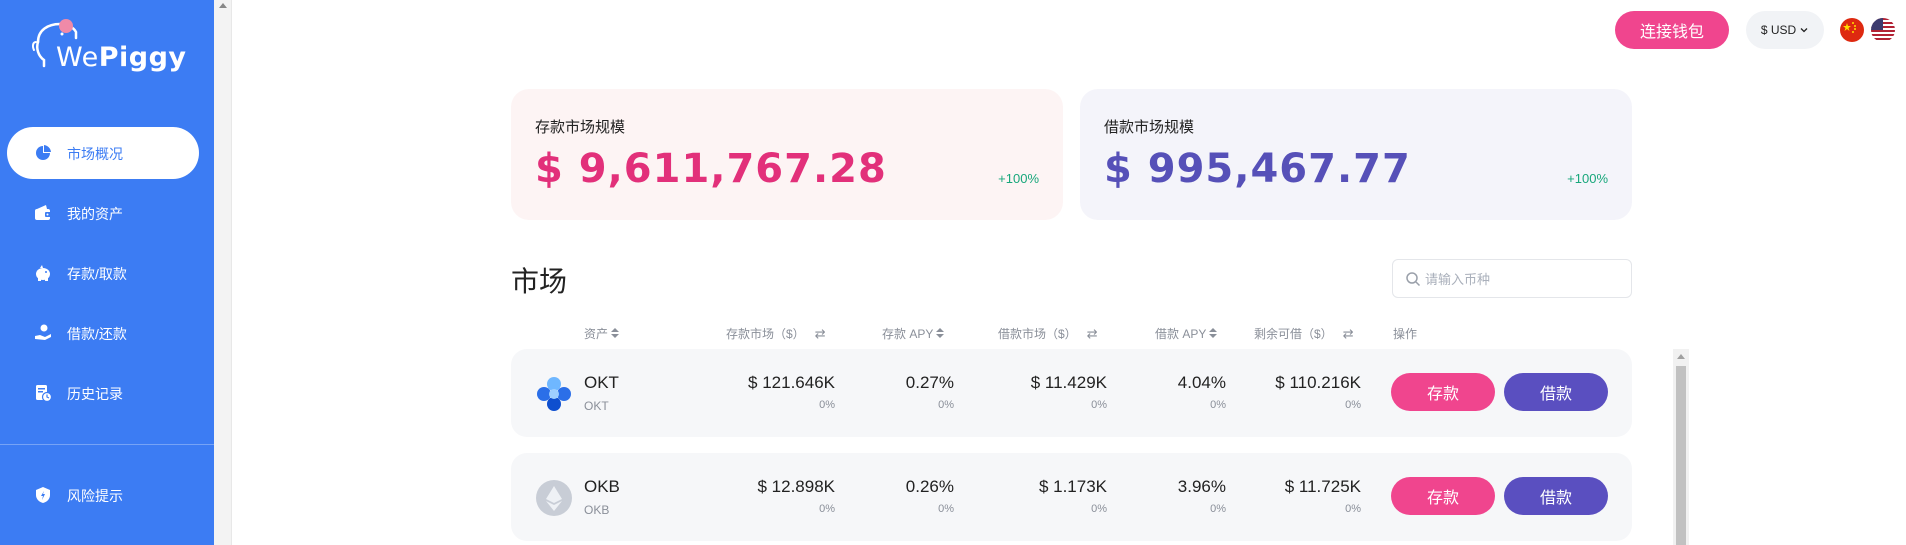 This screenshot has width=1906, height=545. What do you see at coordinates (601, 382) in the screenshot?
I see `token-name: OKT` at bounding box center [601, 382].